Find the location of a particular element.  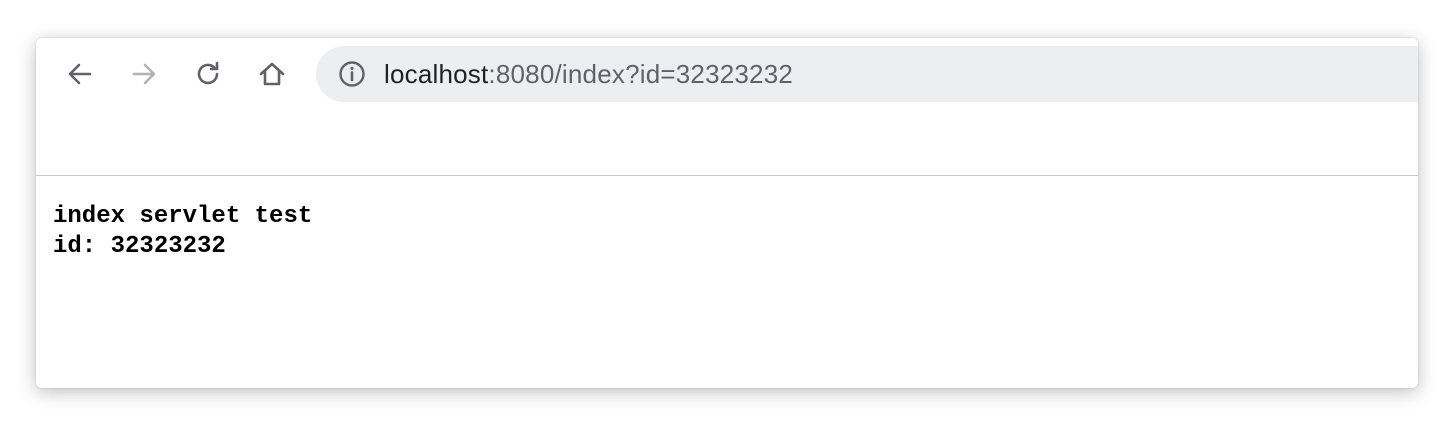

page-content: index servlet test id: 32323232 is located at coordinates (182, 232).